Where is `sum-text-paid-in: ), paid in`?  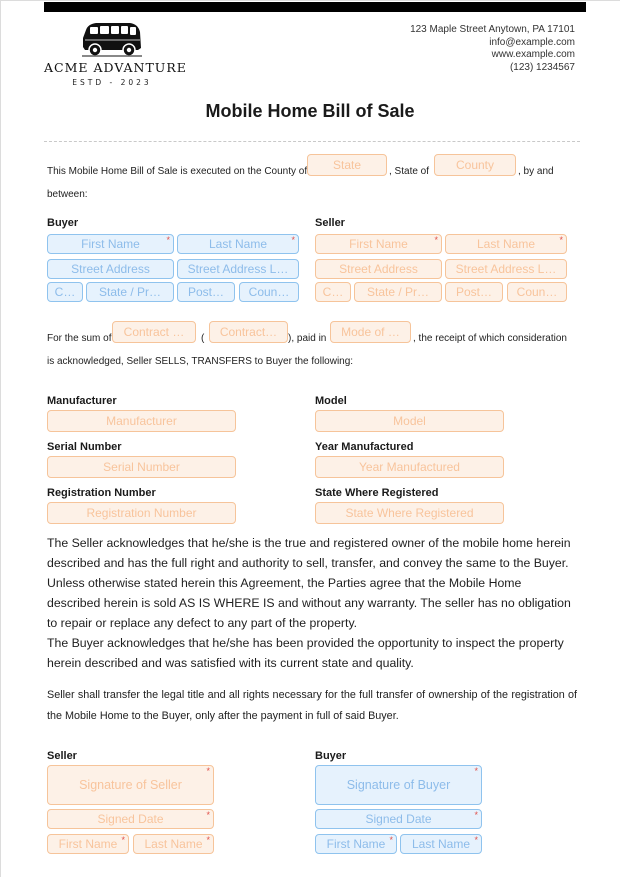 sum-text-paid-in: ), paid in is located at coordinates (307, 338).